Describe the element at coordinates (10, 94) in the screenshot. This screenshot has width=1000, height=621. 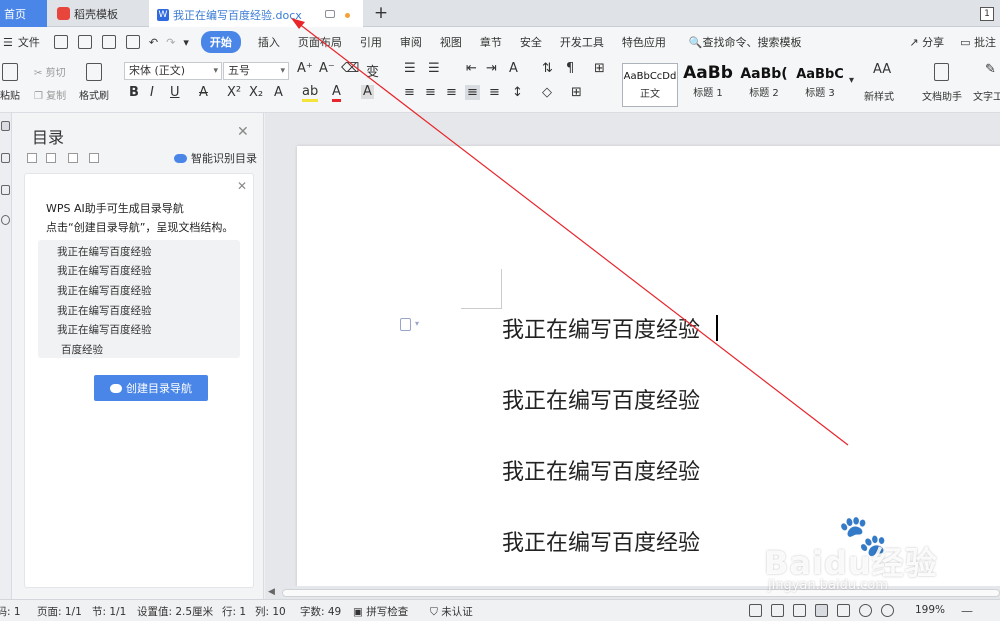
I see `paste-label: 粘贴` at that location.